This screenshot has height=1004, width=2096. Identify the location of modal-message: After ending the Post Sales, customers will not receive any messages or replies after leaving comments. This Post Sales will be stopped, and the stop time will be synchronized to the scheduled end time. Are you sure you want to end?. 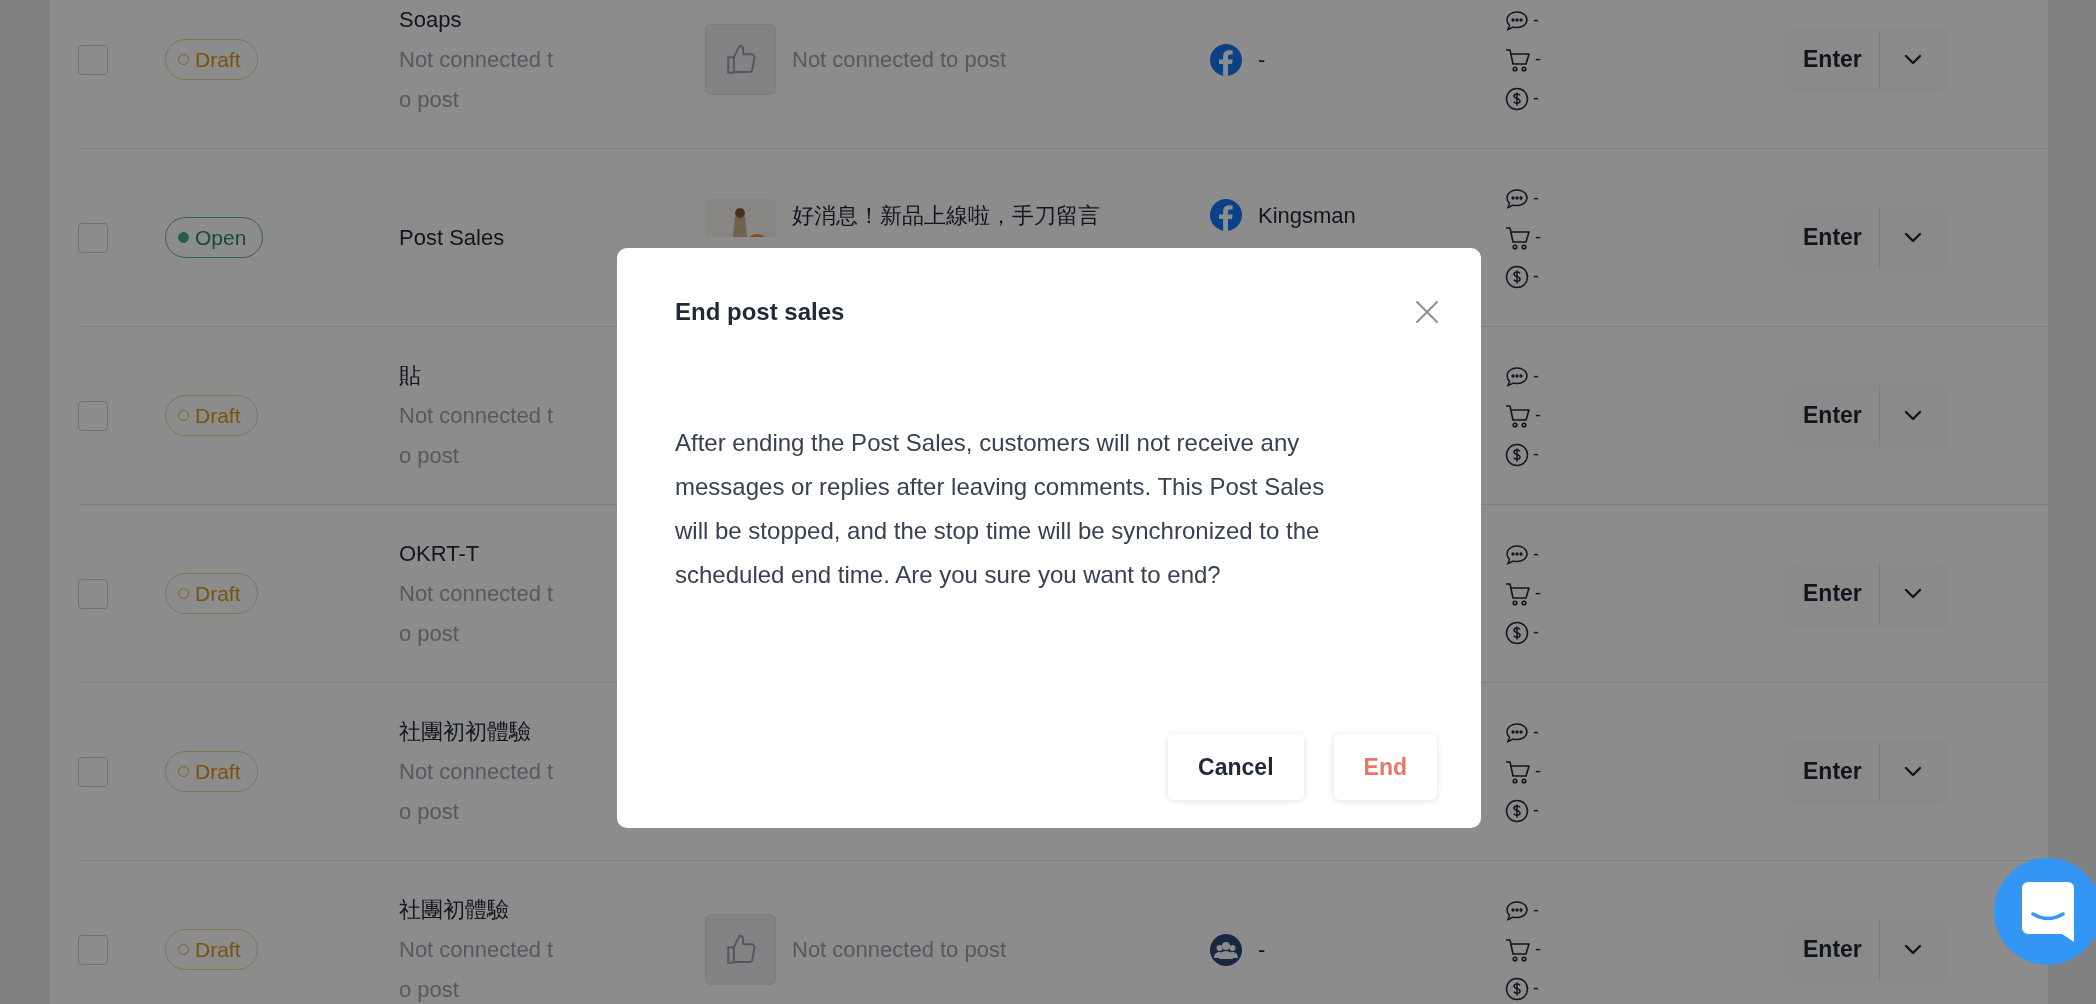
(1000, 508).